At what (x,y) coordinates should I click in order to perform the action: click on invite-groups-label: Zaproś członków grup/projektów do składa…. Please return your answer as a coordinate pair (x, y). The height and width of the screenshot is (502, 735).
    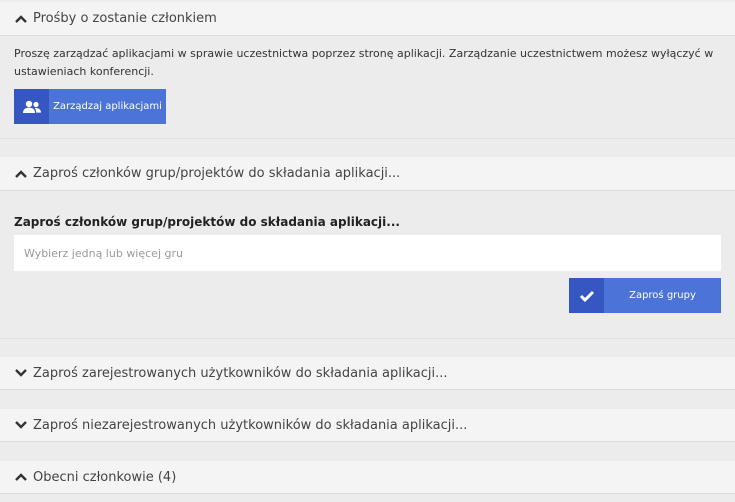
    Looking at the image, I should click on (207, 222).